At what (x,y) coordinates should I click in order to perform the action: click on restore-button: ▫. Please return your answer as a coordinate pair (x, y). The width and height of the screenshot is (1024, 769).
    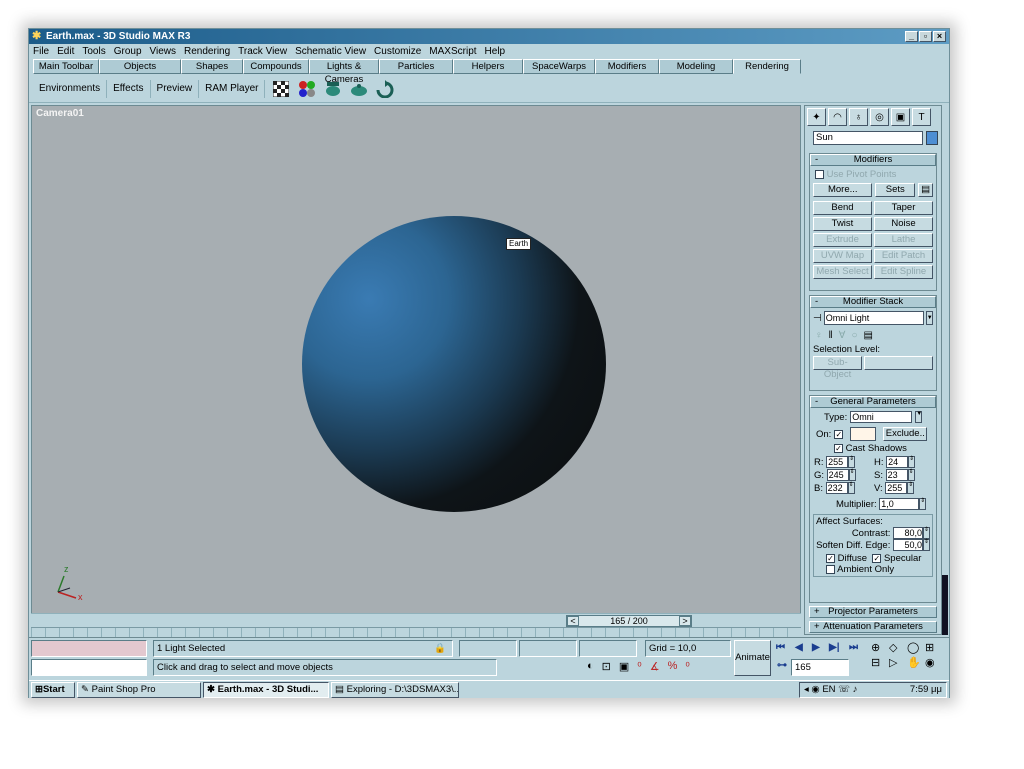
    Looking at the image, I should click on (925, 36).